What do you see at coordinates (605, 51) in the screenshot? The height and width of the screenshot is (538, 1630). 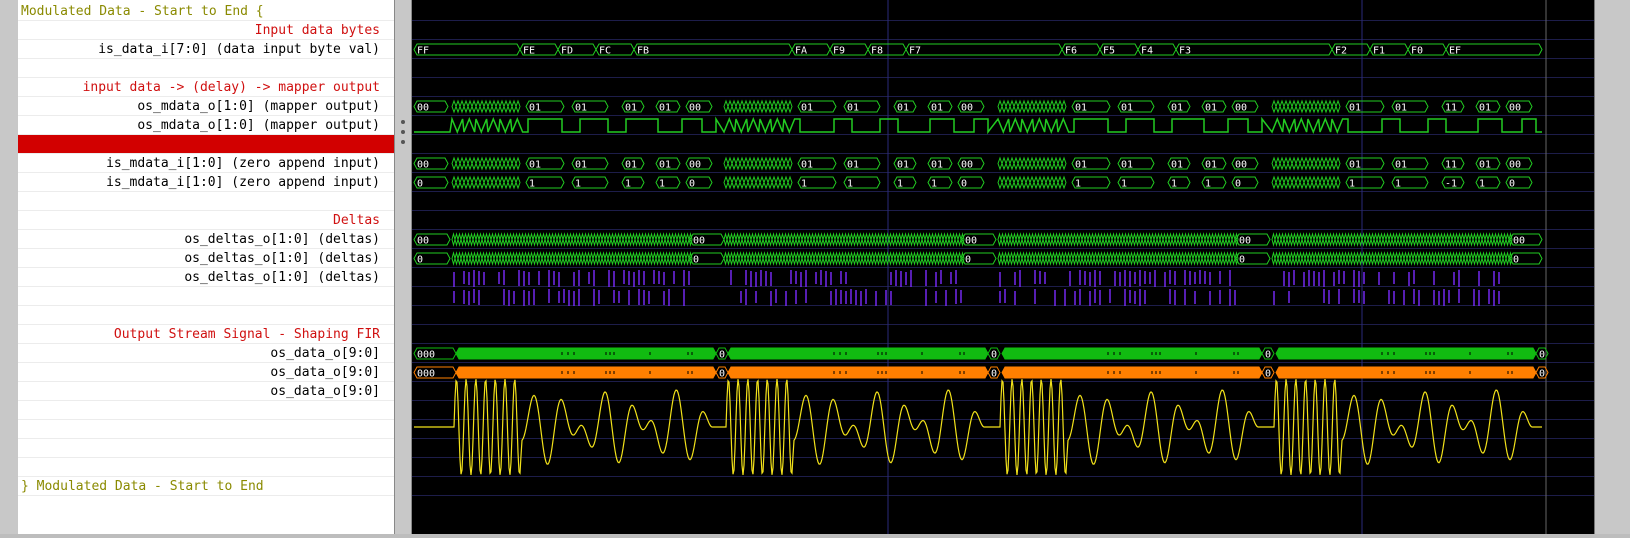 I see `bus-value-label: FC` at bounding box center [605, 51].